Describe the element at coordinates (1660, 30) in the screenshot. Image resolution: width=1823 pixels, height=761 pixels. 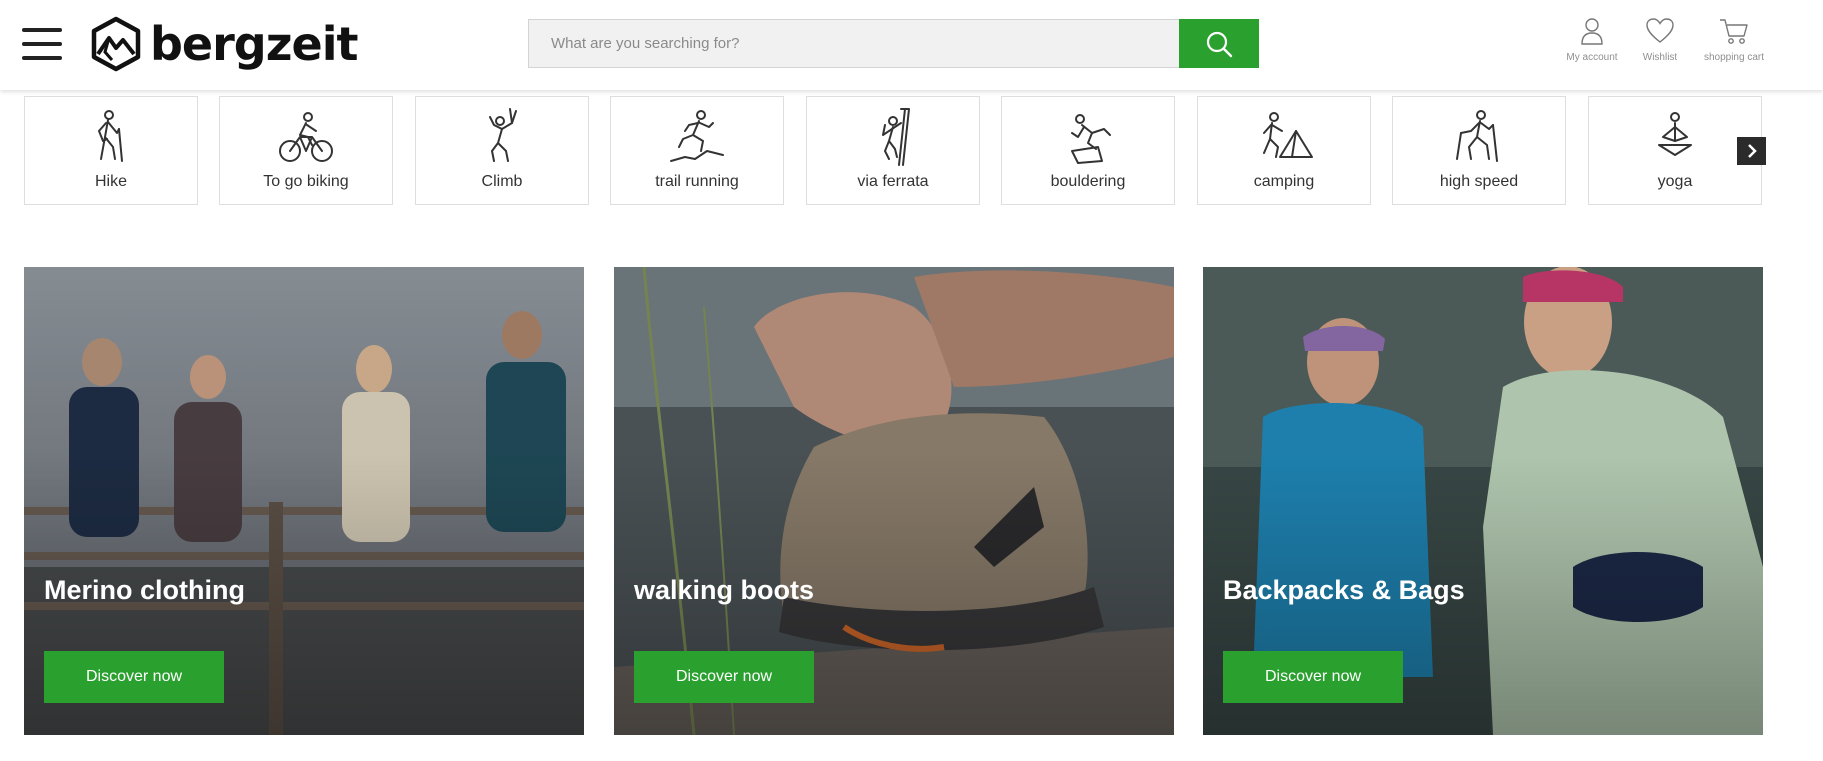
I see `heart-icon` at that location.